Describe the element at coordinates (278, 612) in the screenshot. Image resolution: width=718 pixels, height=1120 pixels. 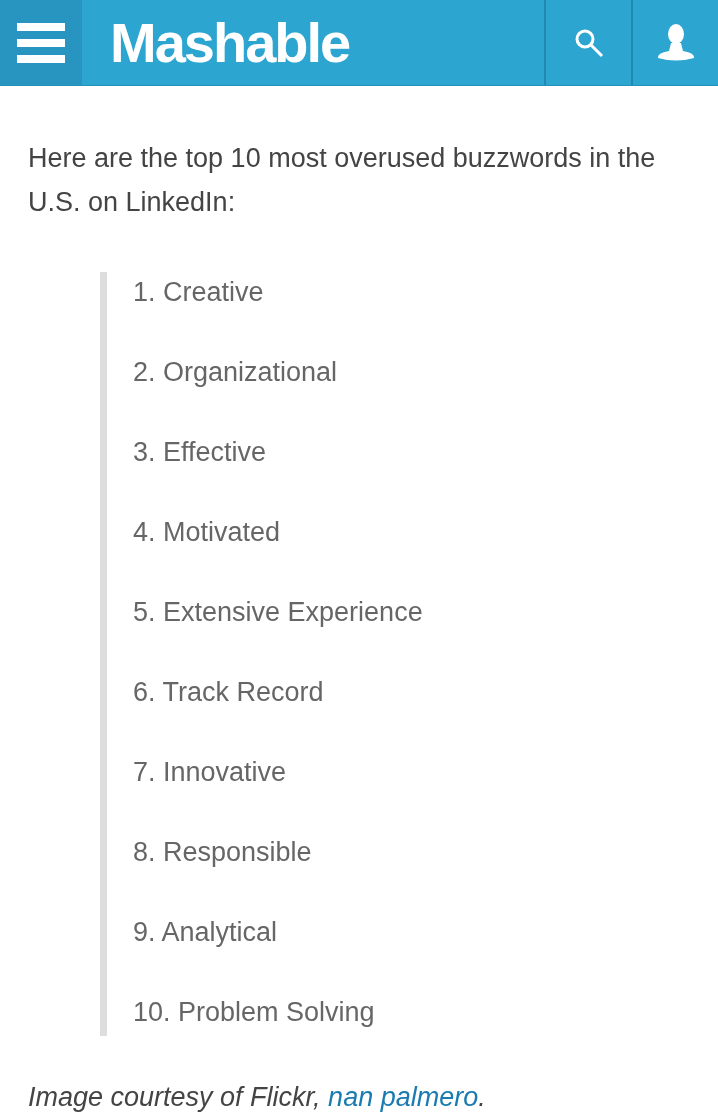
I see `list-item: 5. Extensive Experience` at that location.